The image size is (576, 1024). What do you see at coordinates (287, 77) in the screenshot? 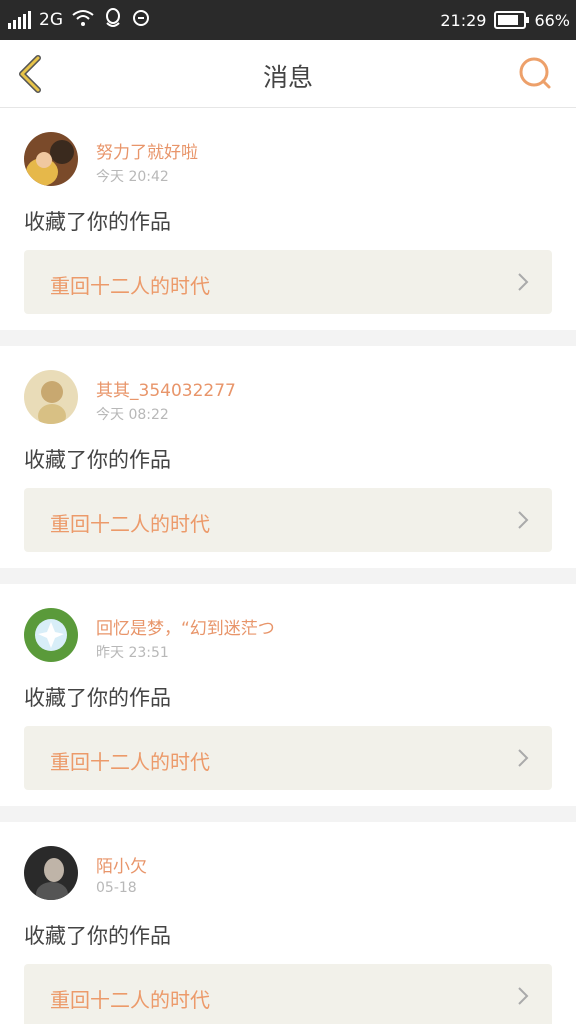
I see `page-title: 消息` at bounding box center [287, 77].